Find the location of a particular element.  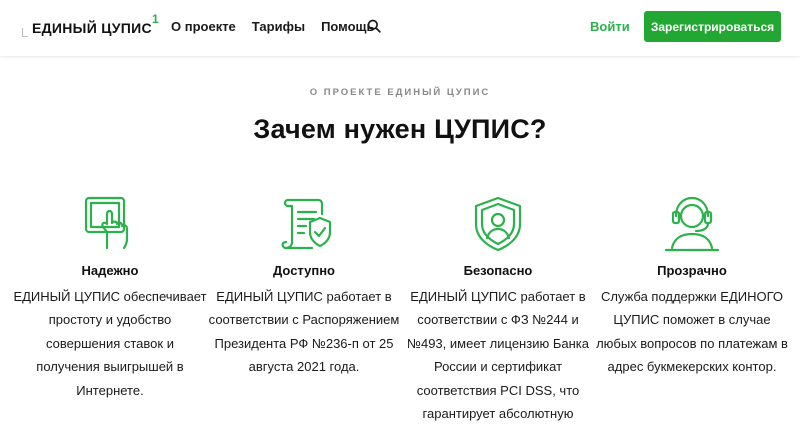

nav-item-tariffs: Тарифы is located at coordinates (278, 26).